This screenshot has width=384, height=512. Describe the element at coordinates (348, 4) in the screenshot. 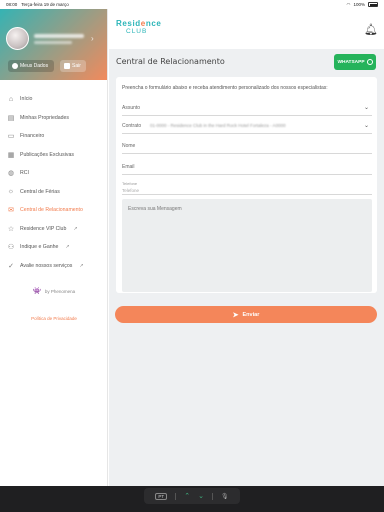

I see `wifi-icon: ◠` at that location.